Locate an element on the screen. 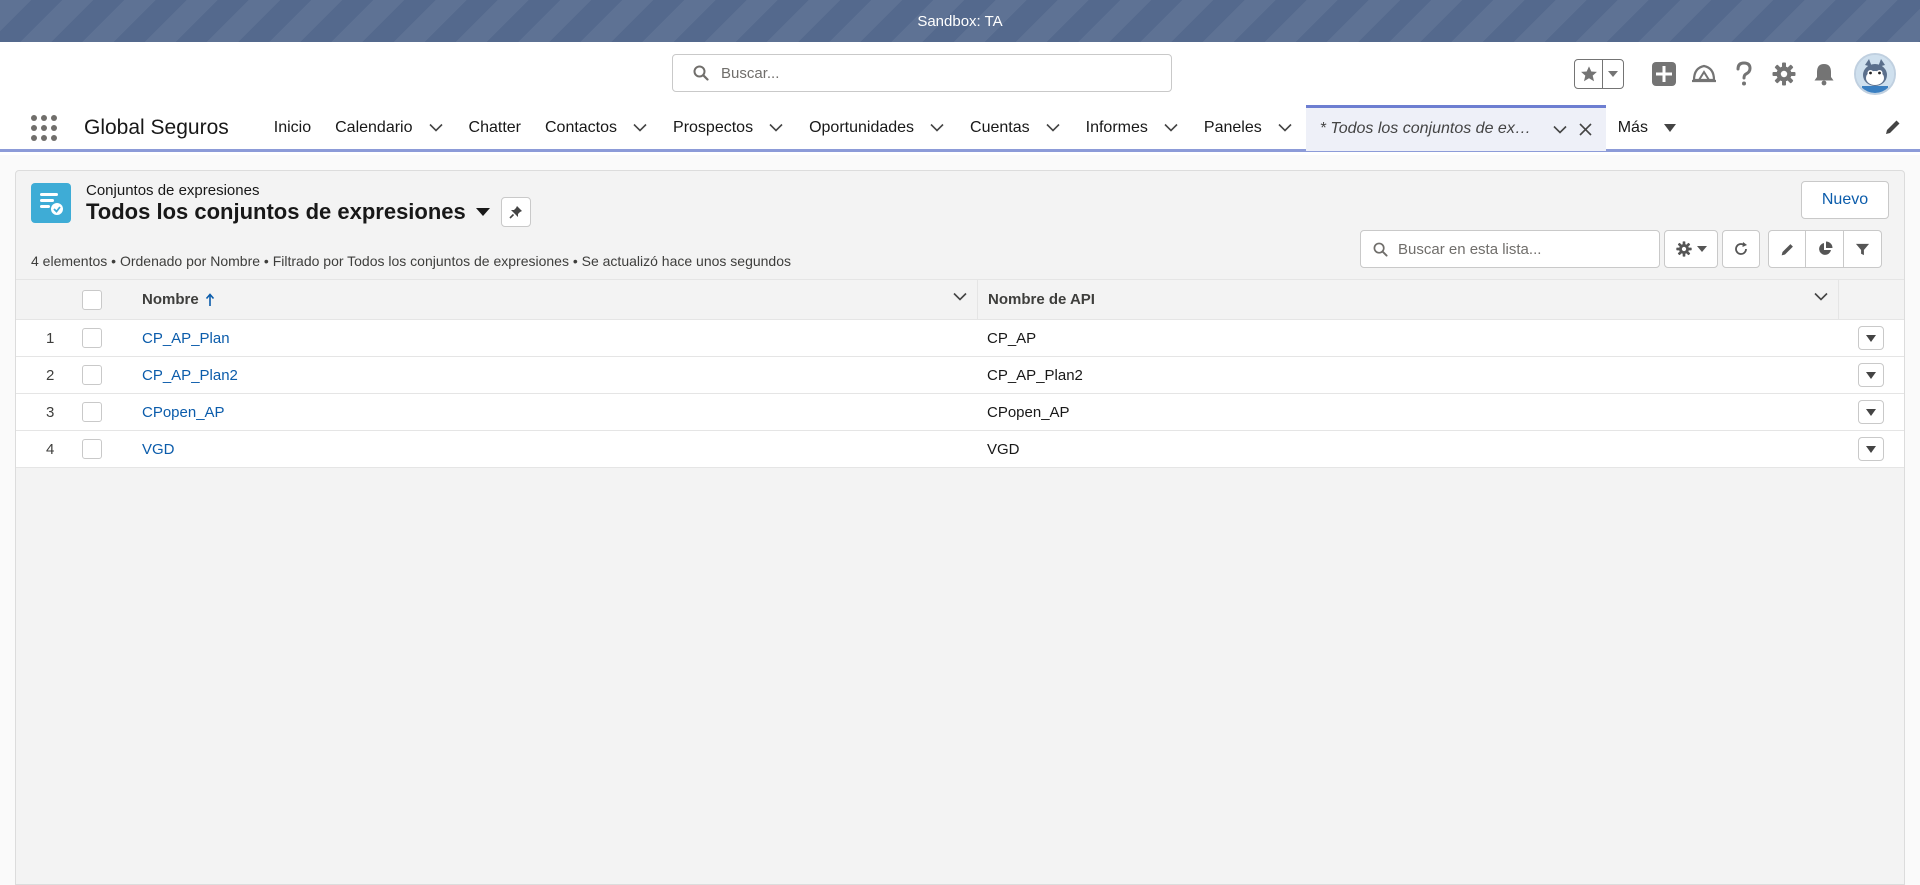 This screenshot has height=885, width=1920. app-name: Global Seguros is located at coordinates (156, 127).